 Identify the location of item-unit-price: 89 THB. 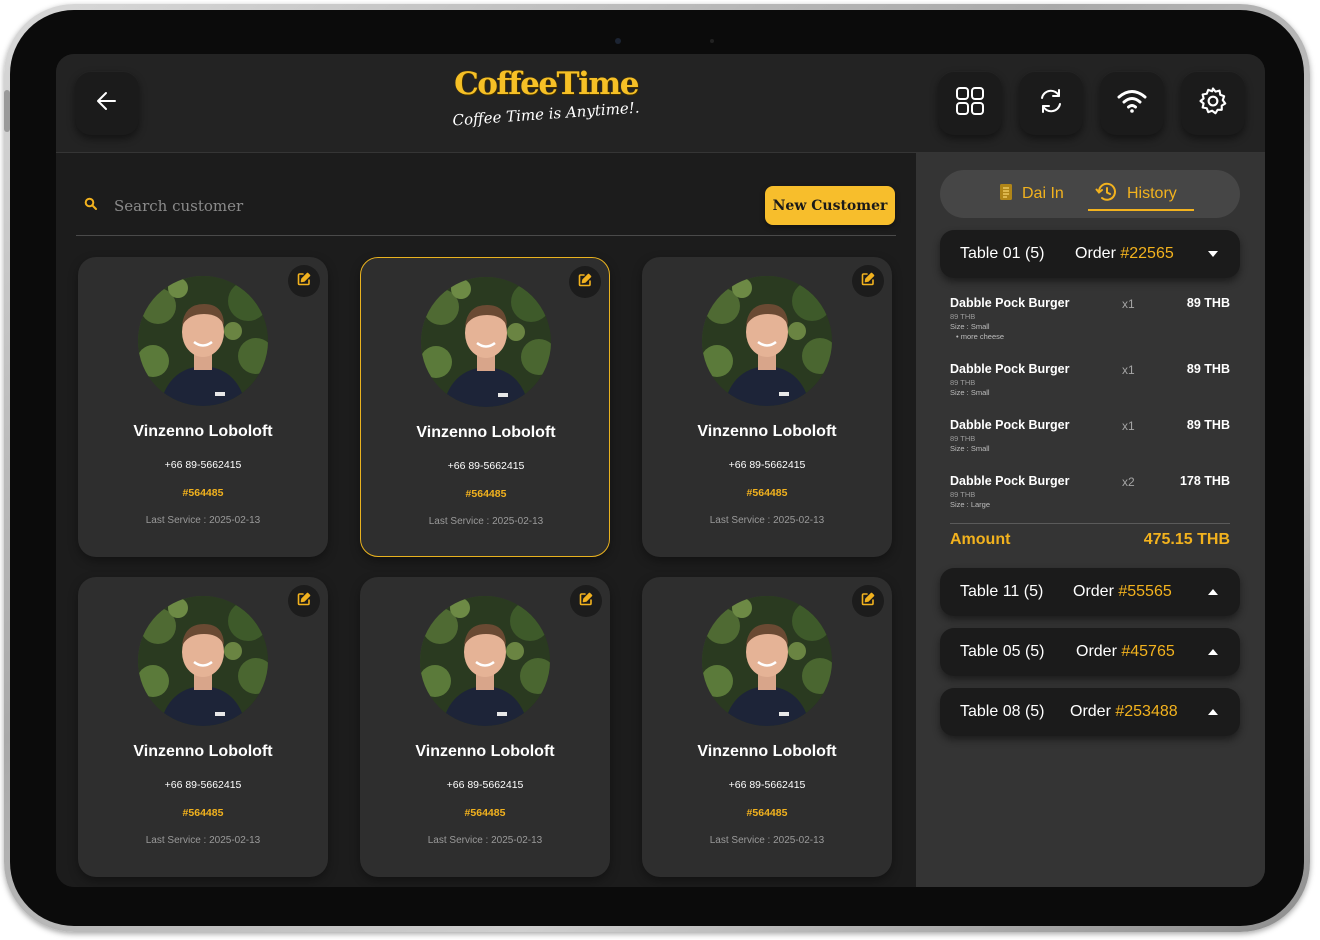
(963, 382).